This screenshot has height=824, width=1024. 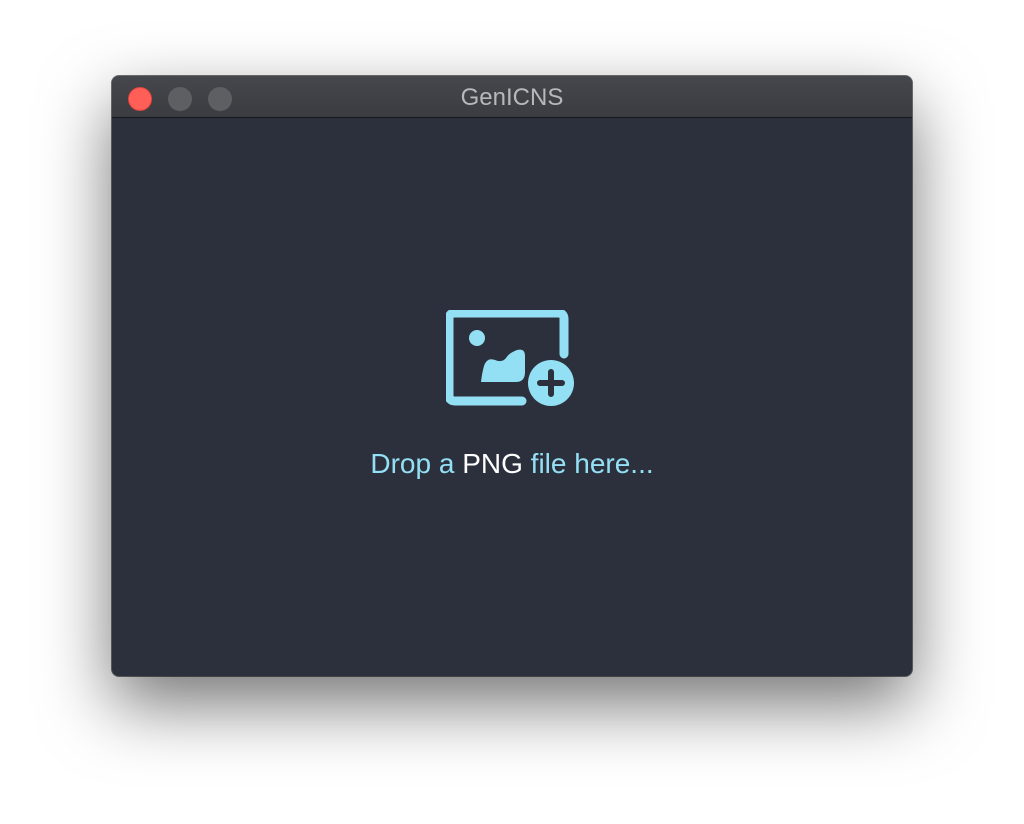 I want to click on drop-text-filetype: PNG, so click(x=492, y=463).